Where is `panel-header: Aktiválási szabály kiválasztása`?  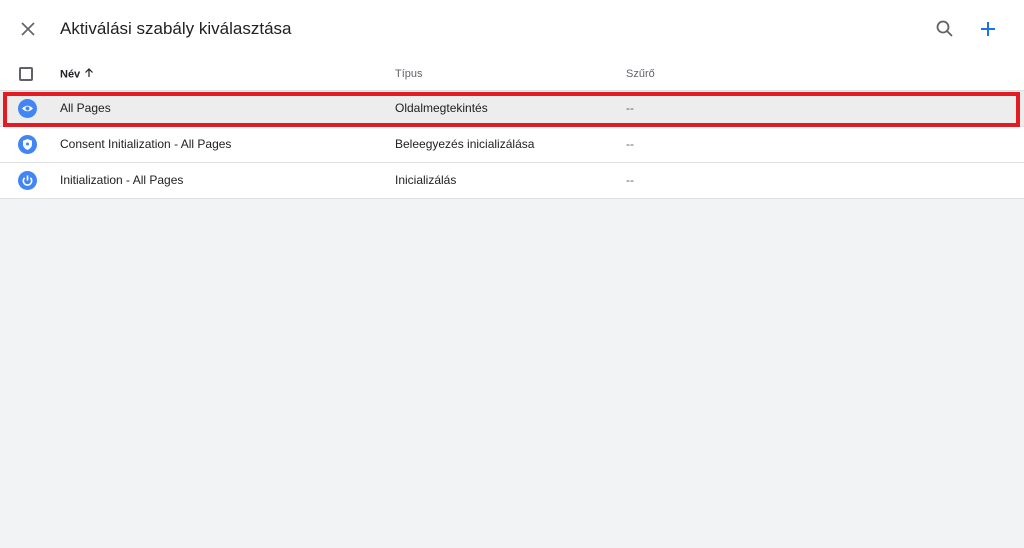
panel-header: Aktiválási szabály kiválasztása is located at coordinates (512, 30).